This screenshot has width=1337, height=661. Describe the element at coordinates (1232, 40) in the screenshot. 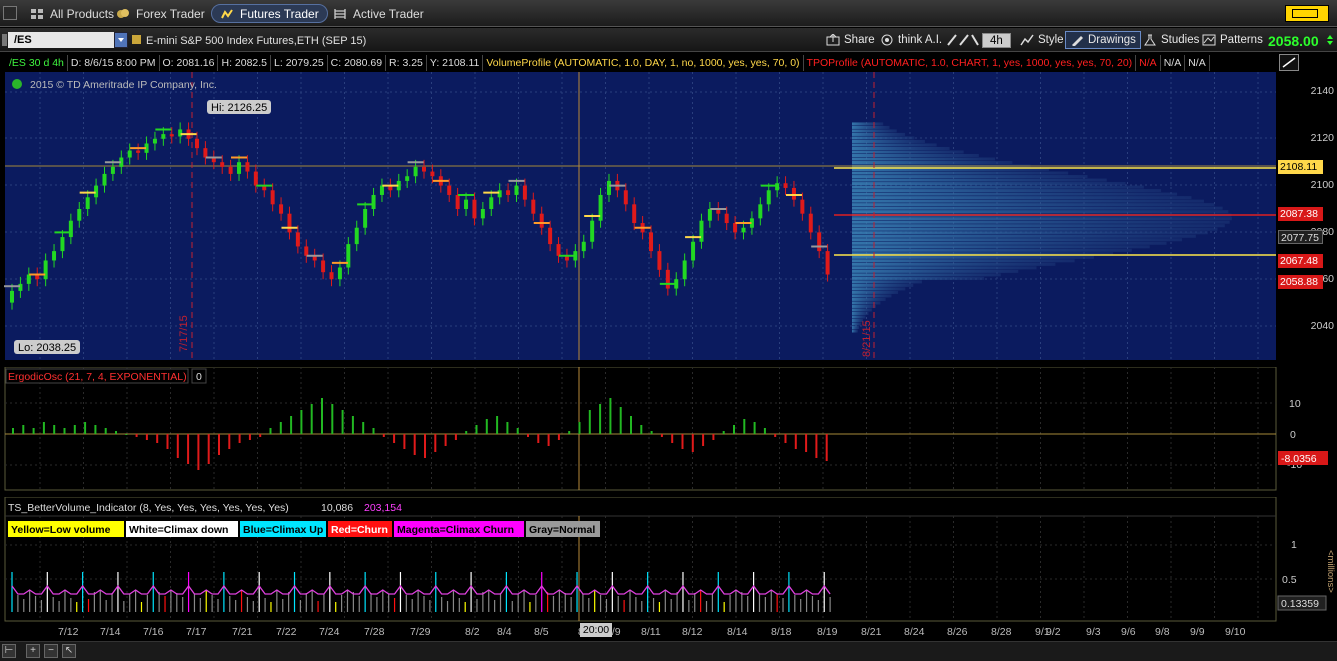

I see `patterns-button: Patterns` at that location.